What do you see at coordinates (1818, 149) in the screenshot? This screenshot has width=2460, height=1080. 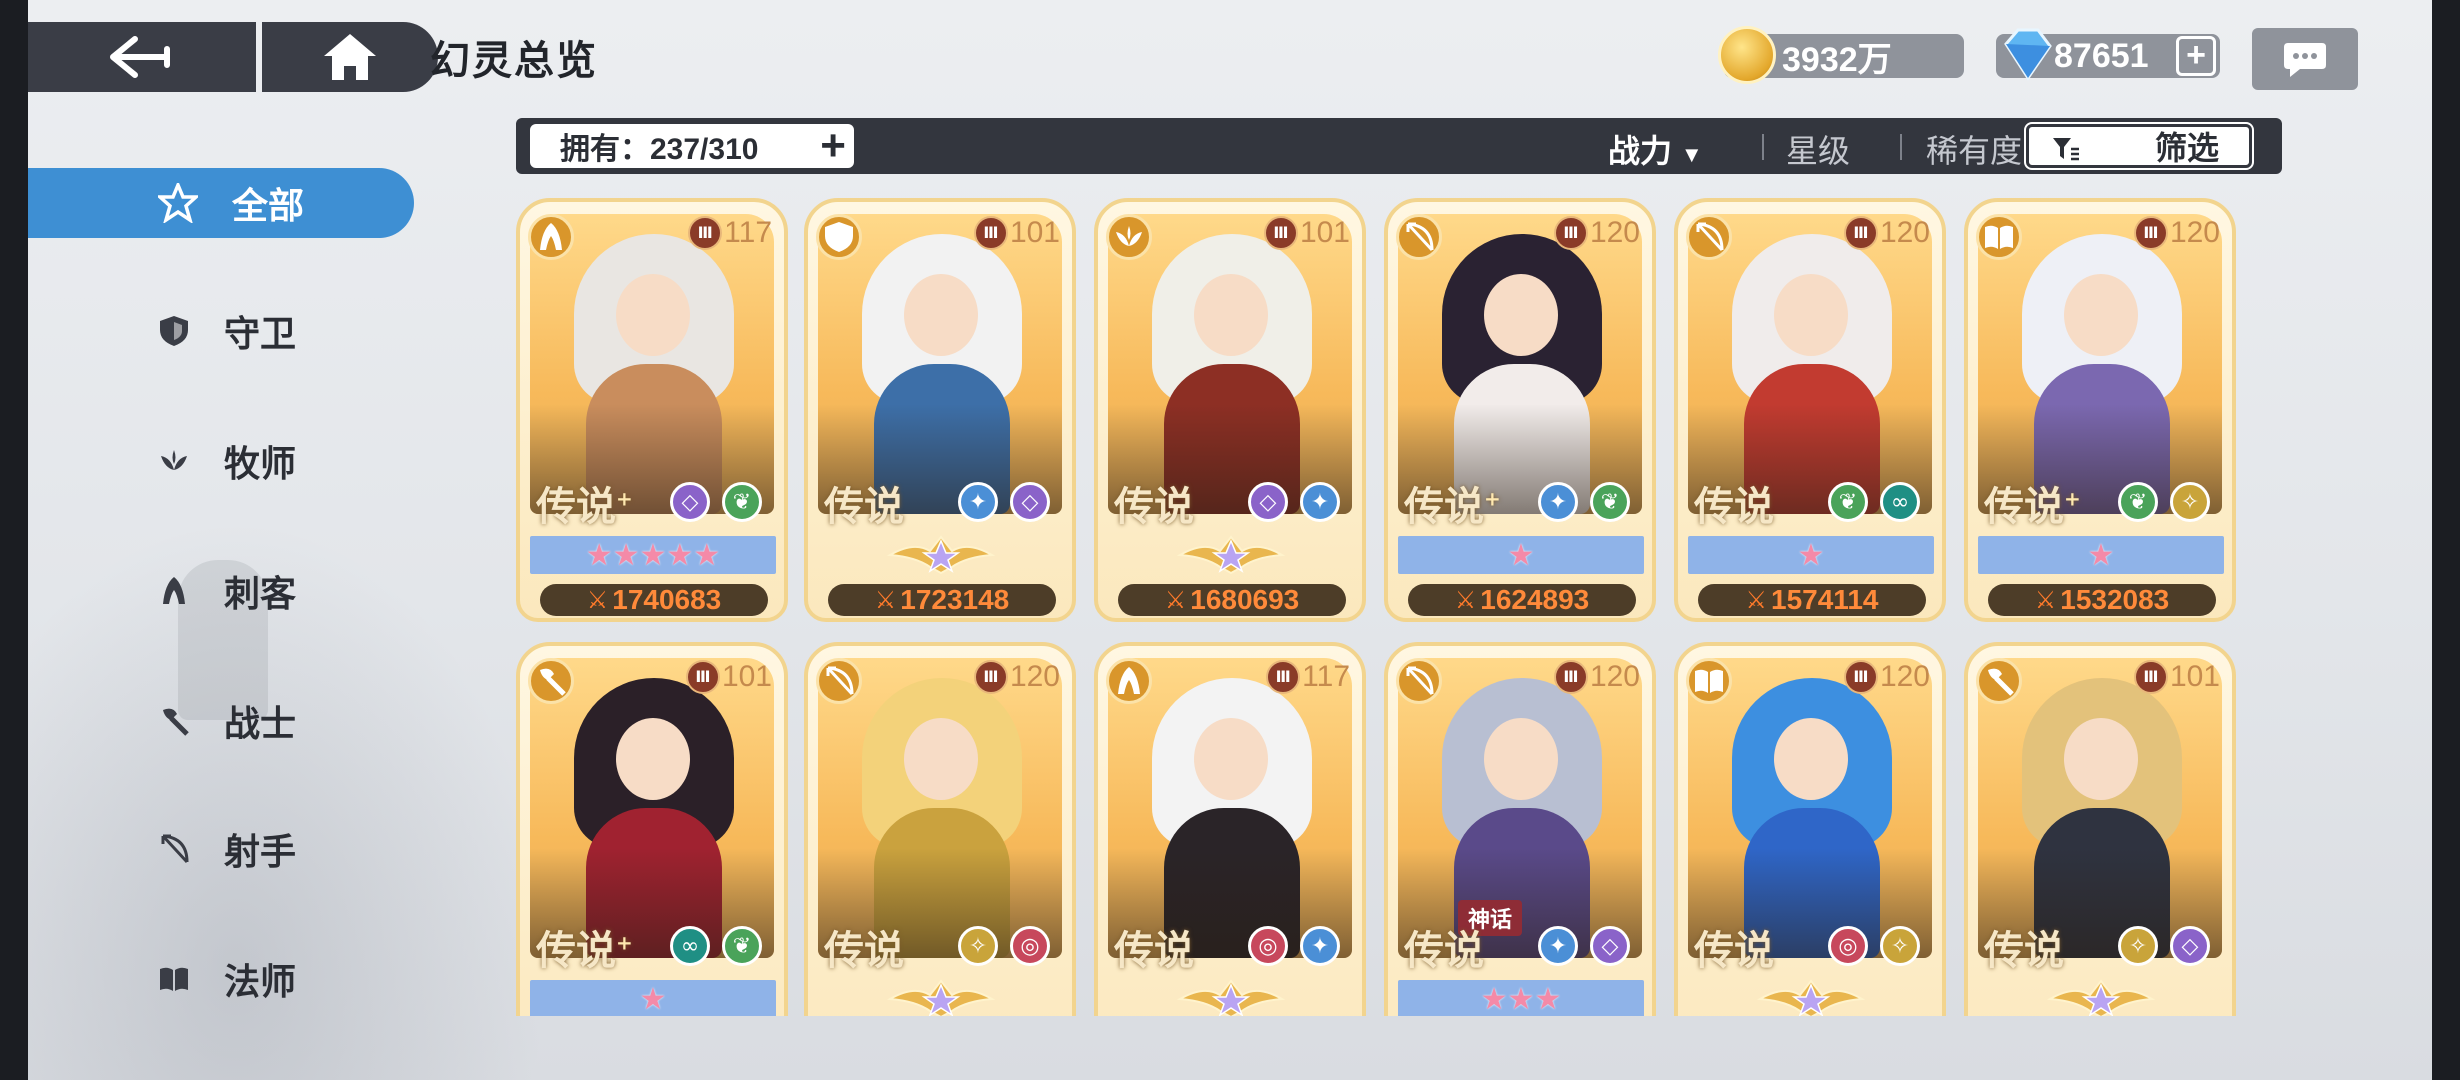 I see `sort-star-tab: 星级` at bounding box center [1818, 149].